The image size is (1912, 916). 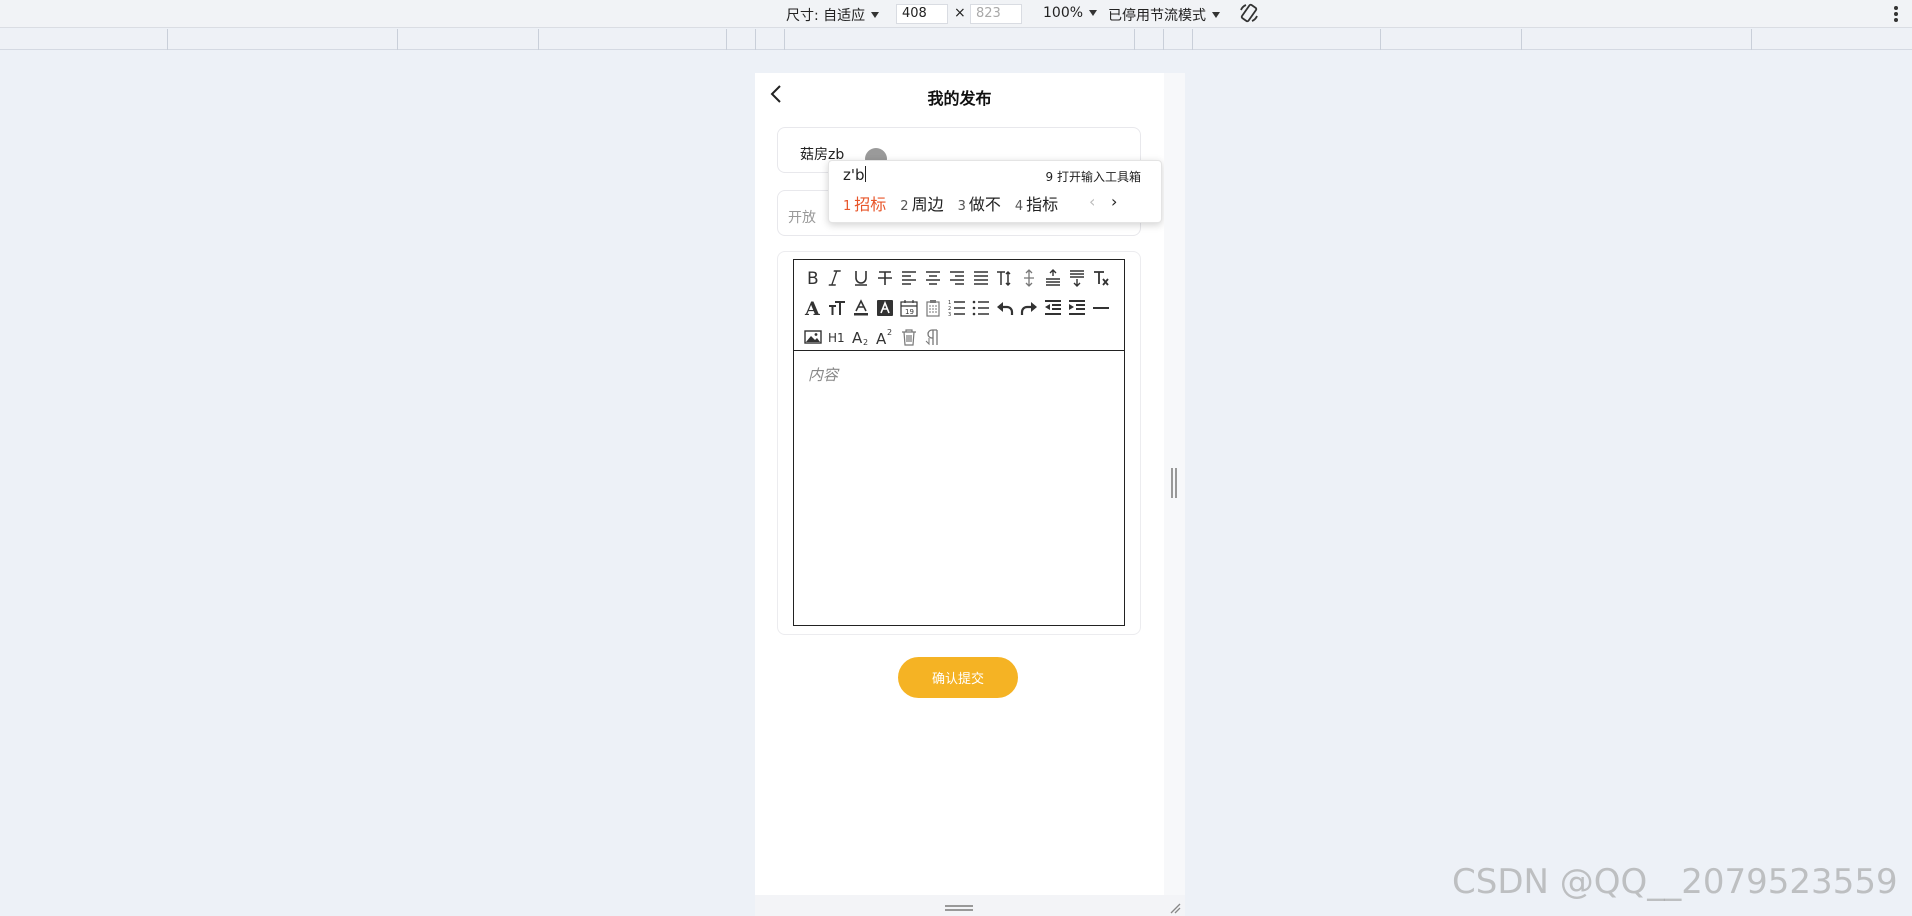 What do you see at coordinates (1077, 308) in the screenshot?
I see `indent-icon` at bounding box center [1077, 308].